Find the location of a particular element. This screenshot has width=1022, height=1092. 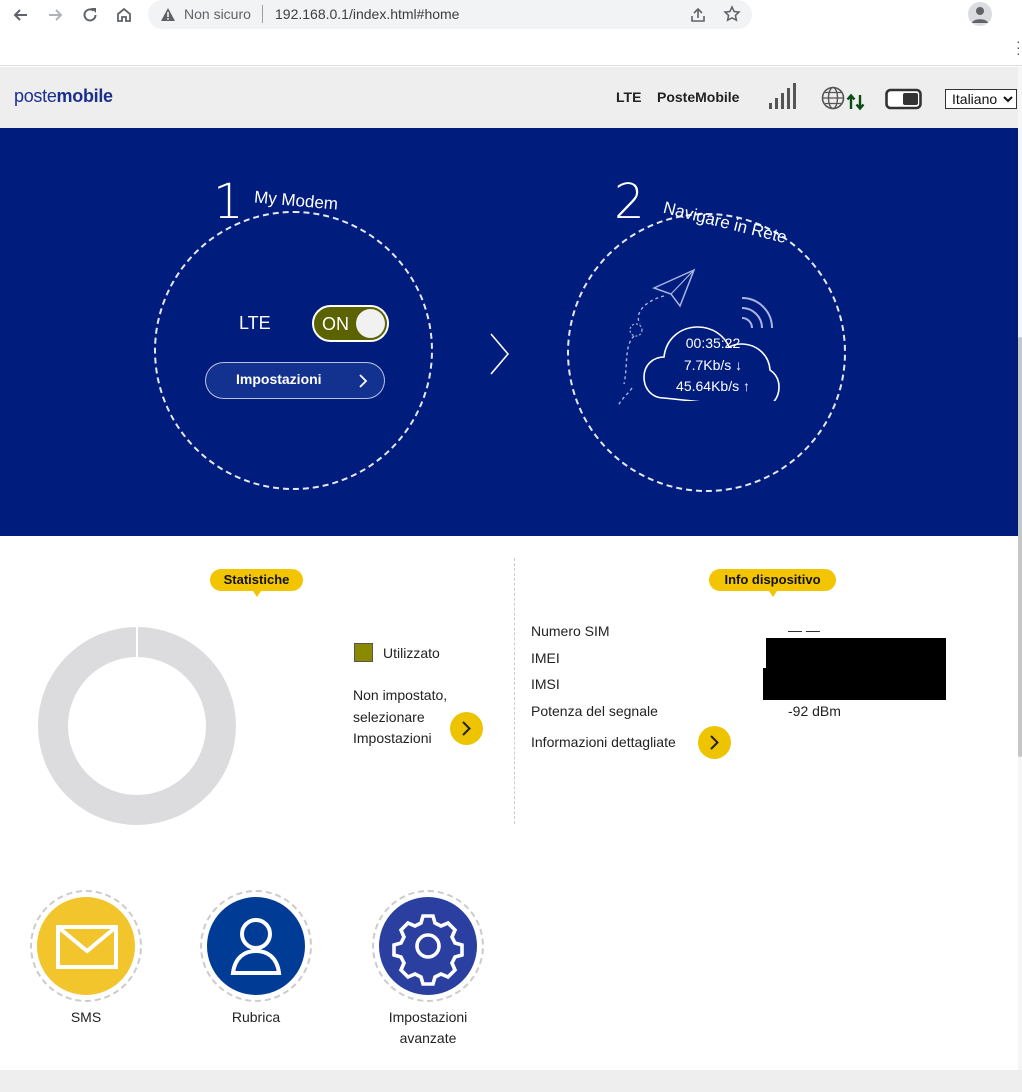

sms-label: SMS is located at coordinates (86, 1017).